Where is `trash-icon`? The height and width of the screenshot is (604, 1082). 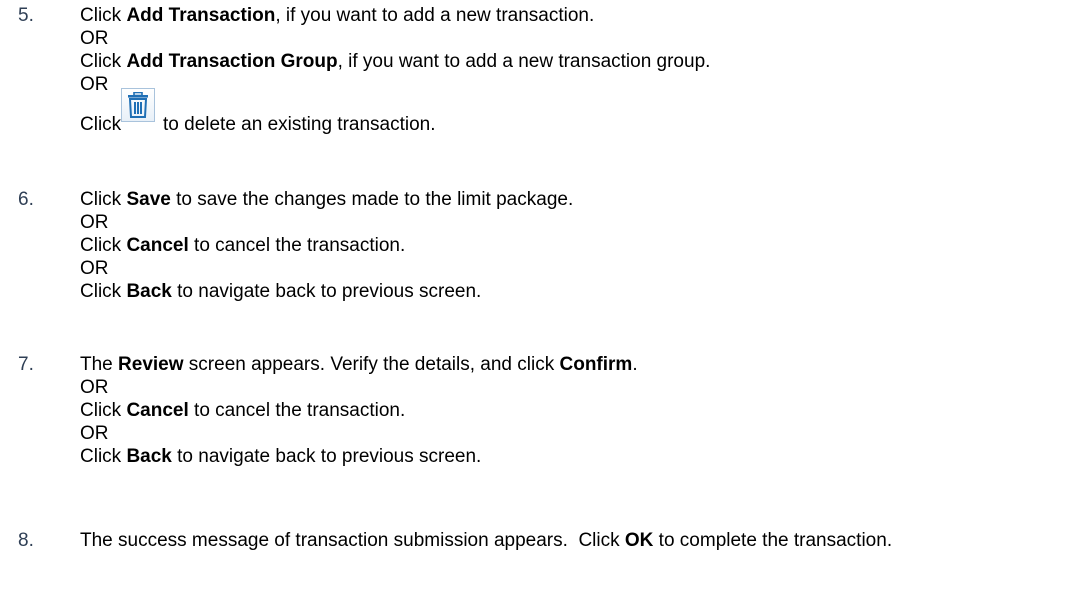
trash-icon is located at coordinates (138, 105).